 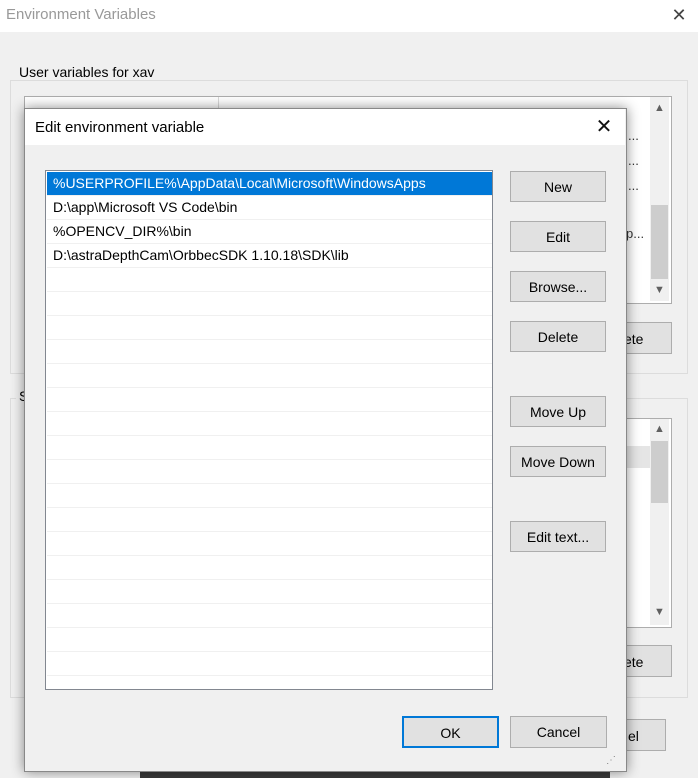 I want to click on path-list-item: %OPENCV_DIR%\bin, so click(x=269, y=232).